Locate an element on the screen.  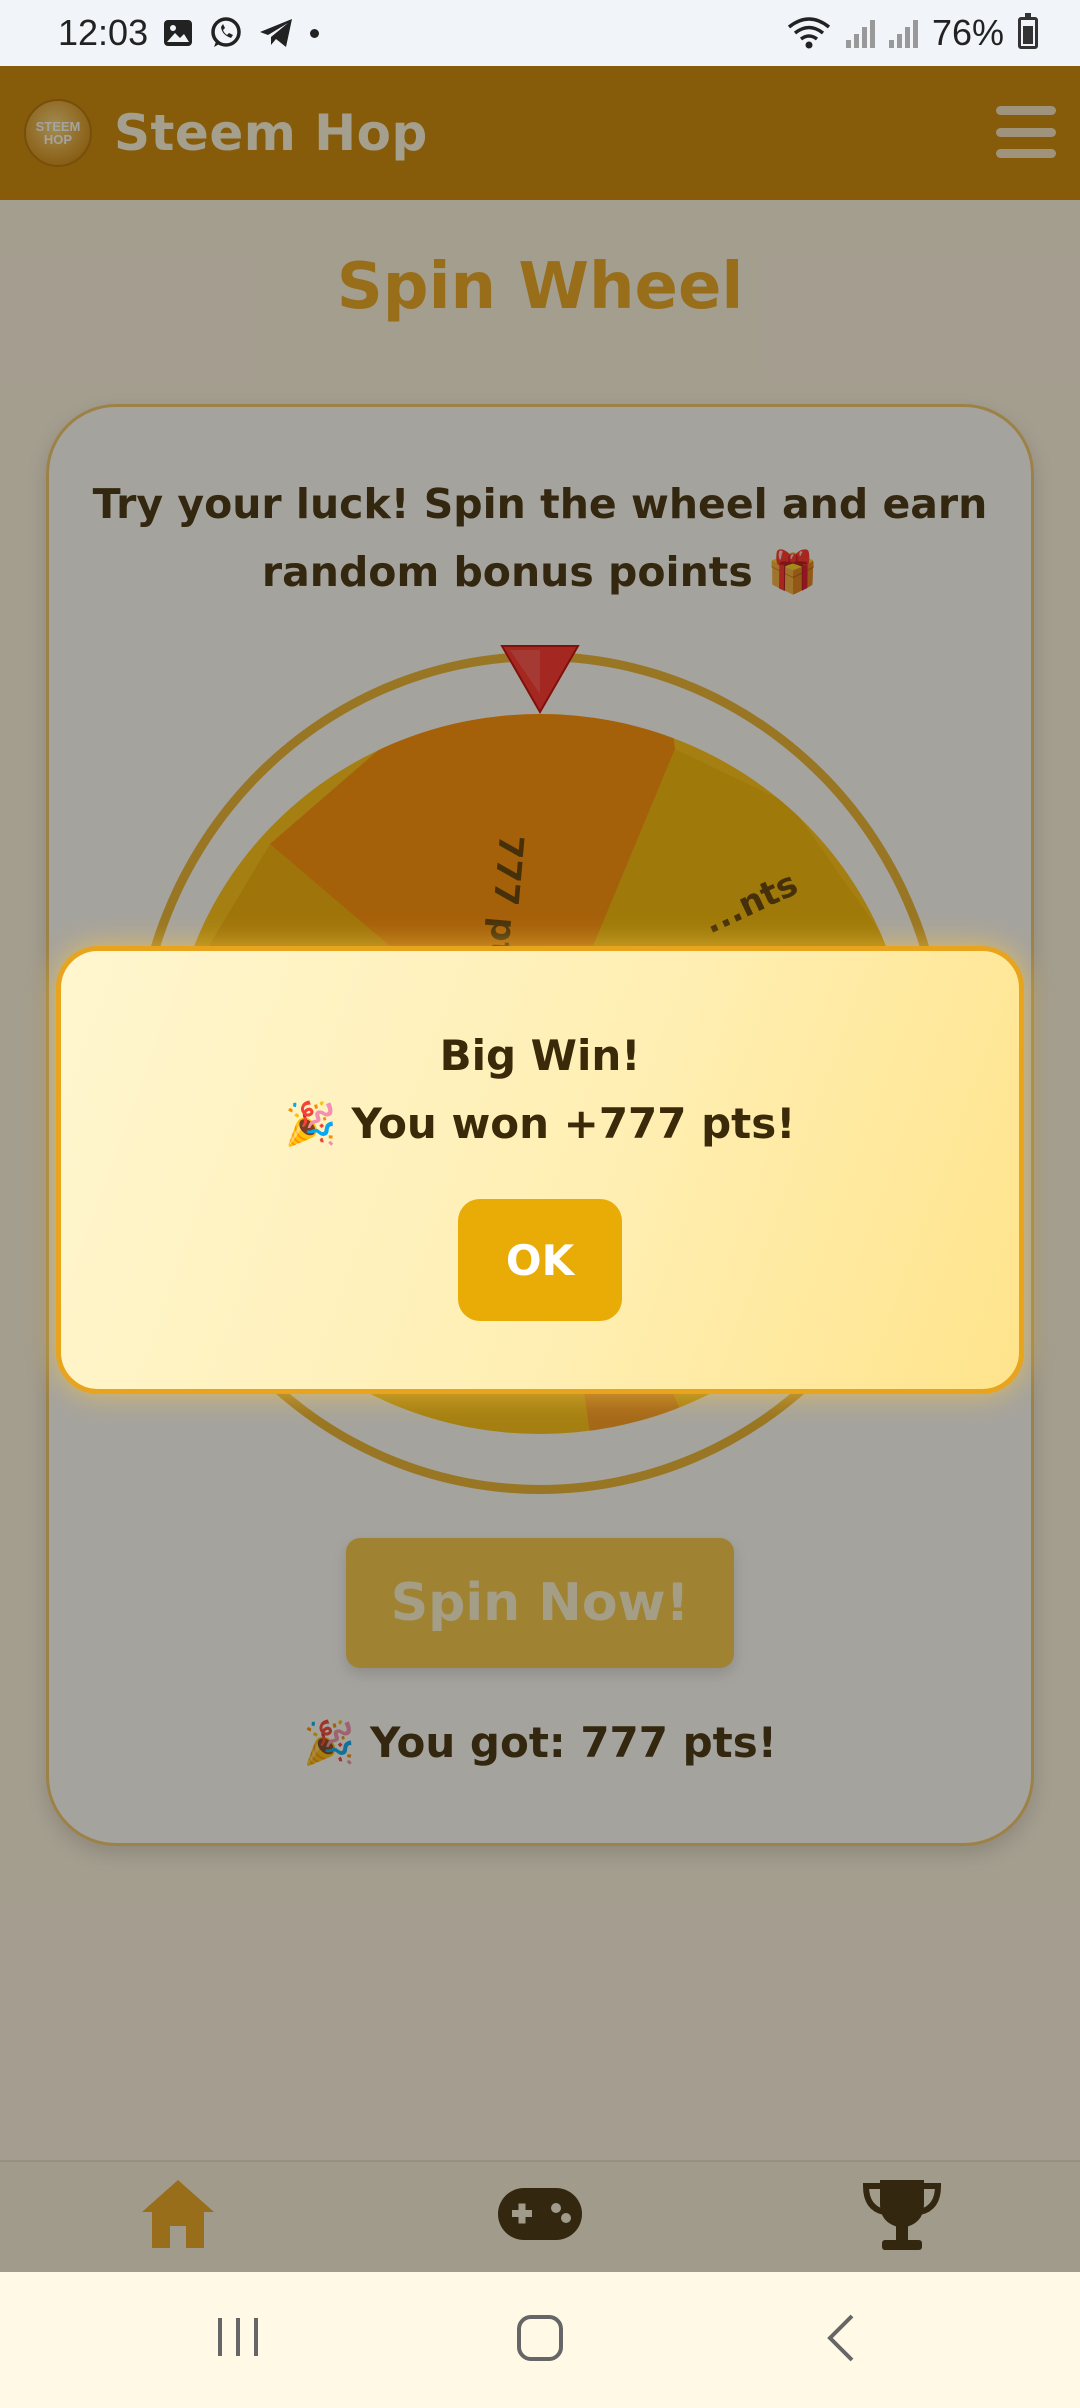
more-notifications-dot is located at coordinates (315, 33).